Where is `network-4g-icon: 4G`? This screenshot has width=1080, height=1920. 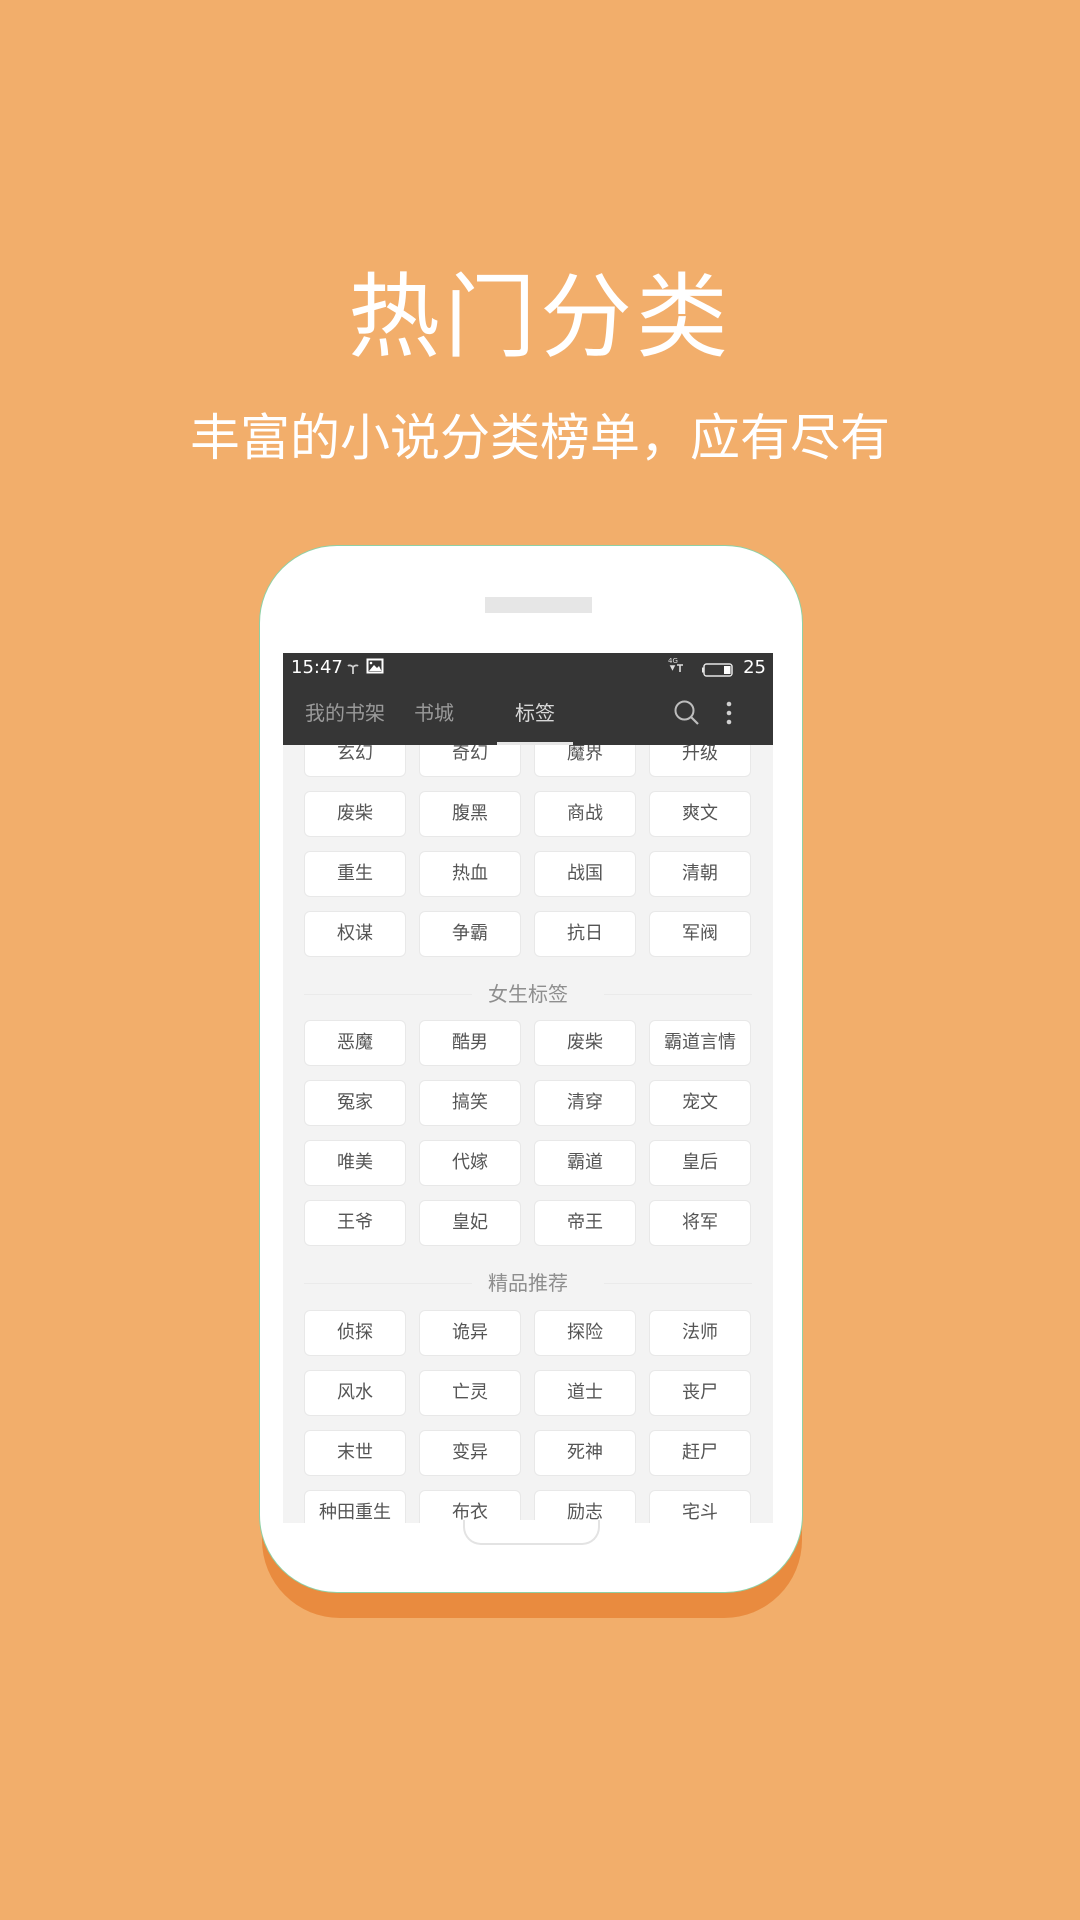 network-4g-icon: 4G is located at coordinates (678, 667).